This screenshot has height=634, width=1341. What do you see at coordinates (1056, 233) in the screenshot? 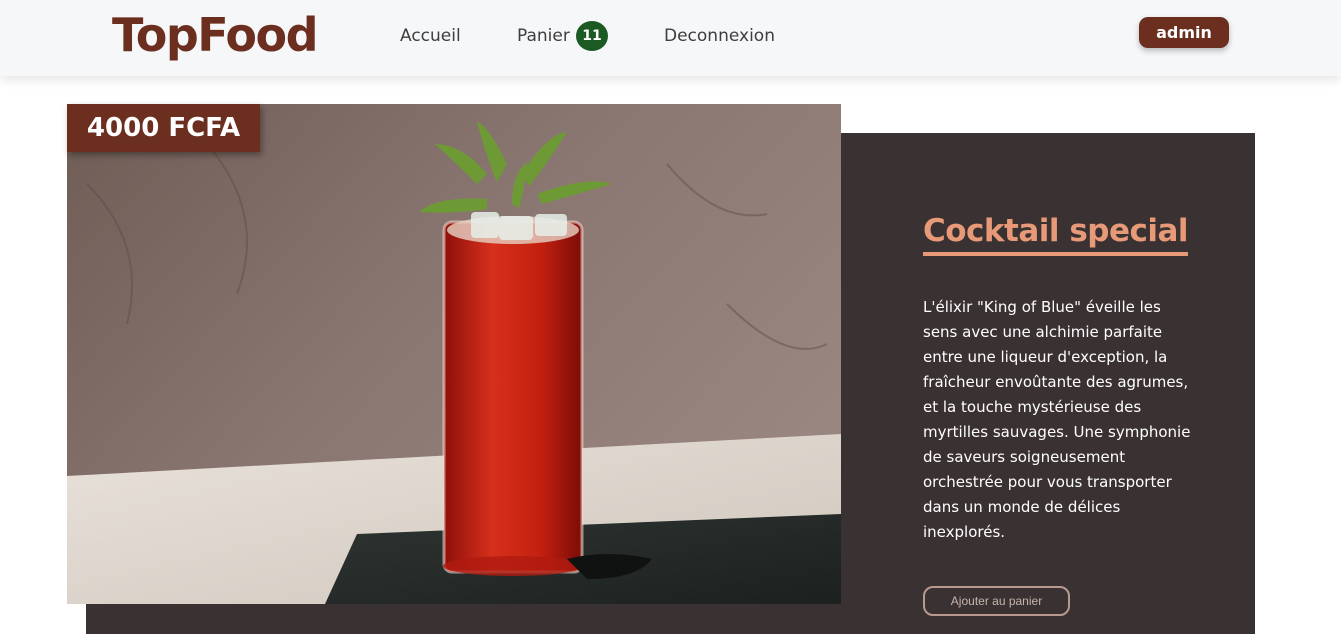
I see `product-title: Cocktail special` at bounding box center [1056, 233].